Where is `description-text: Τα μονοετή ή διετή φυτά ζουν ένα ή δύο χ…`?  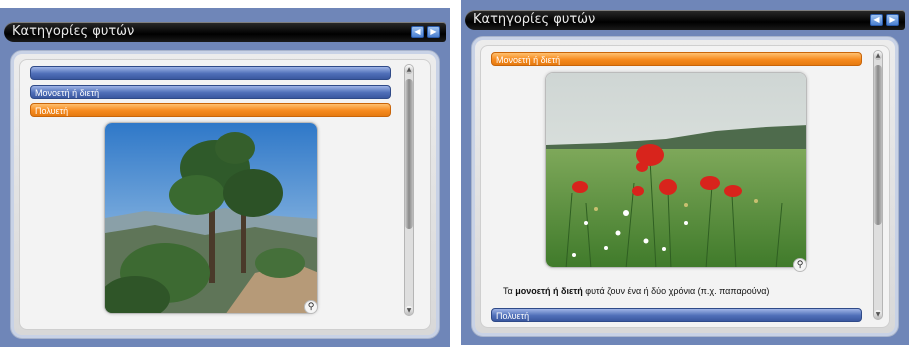
description-text: Τα μονοετή ή διετή φυτά ζουν ένα ή δύο χ… is located at coordinates (636, 291).